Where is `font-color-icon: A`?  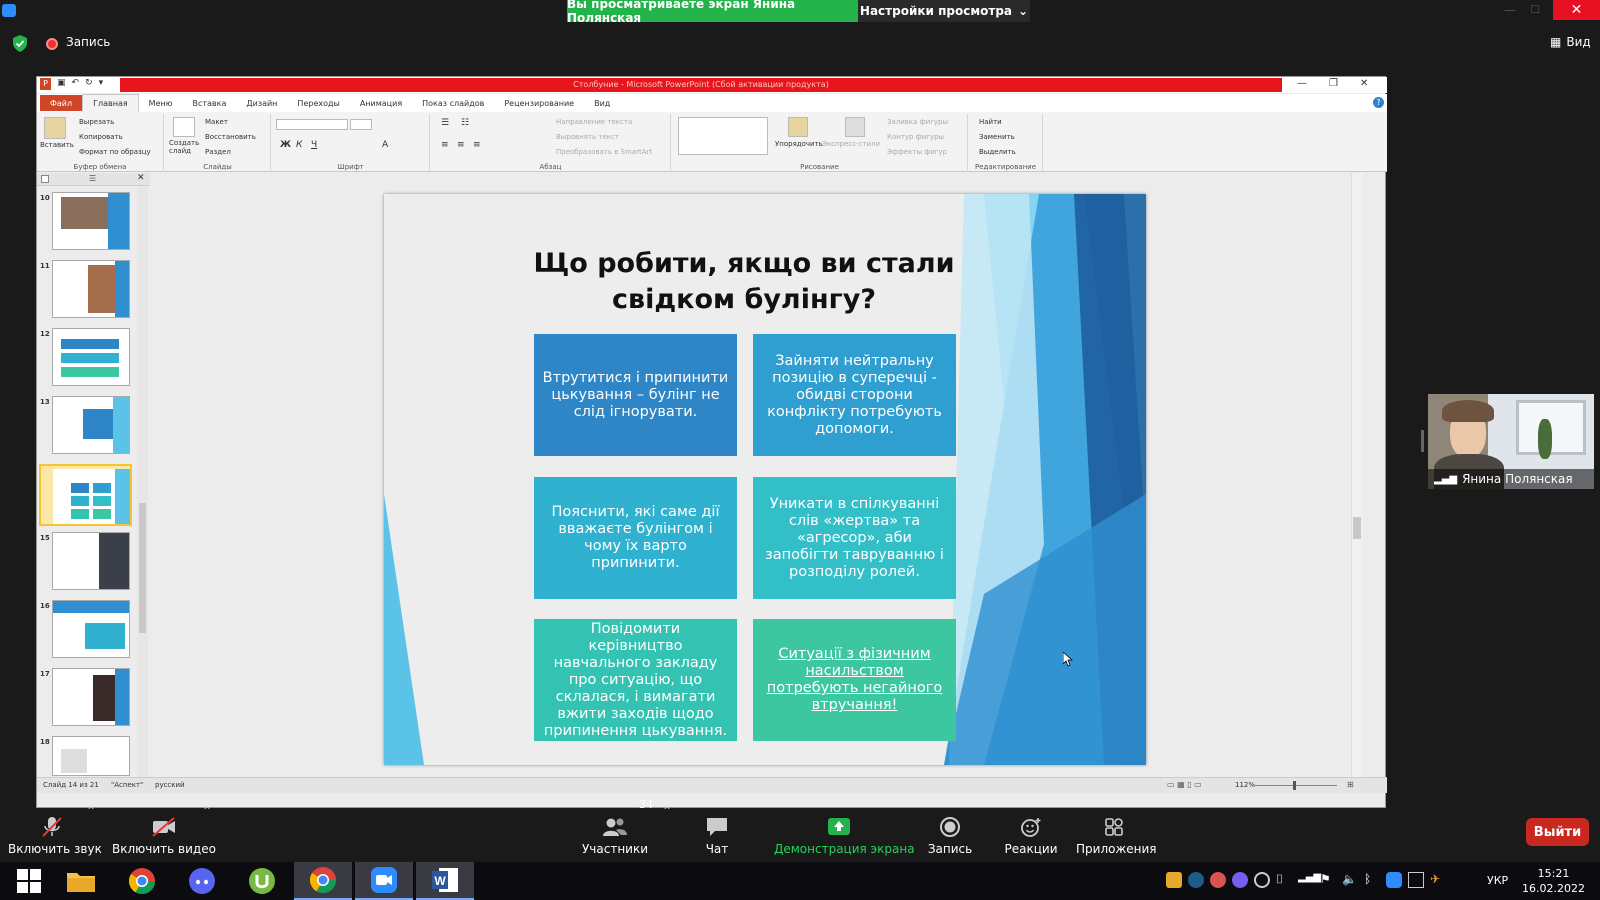
font-color-icon: A is located at coordinates (385, 145).